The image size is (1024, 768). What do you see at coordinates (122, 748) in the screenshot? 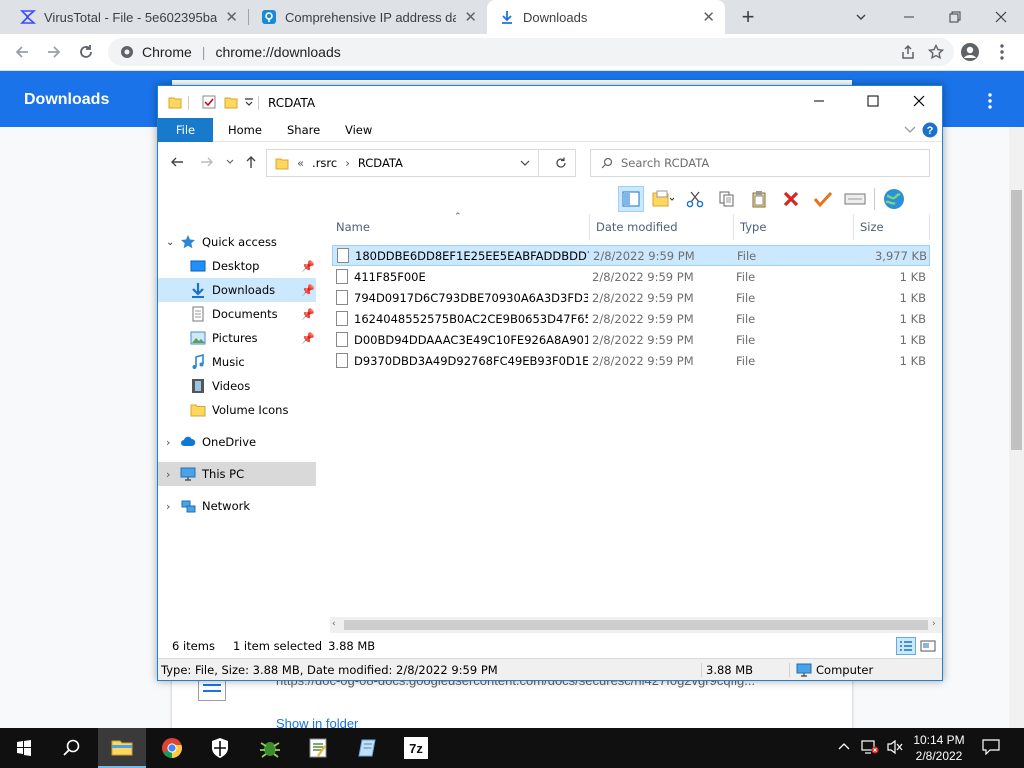
I see `file-explorer-icon` at bounding box center [122, 748].